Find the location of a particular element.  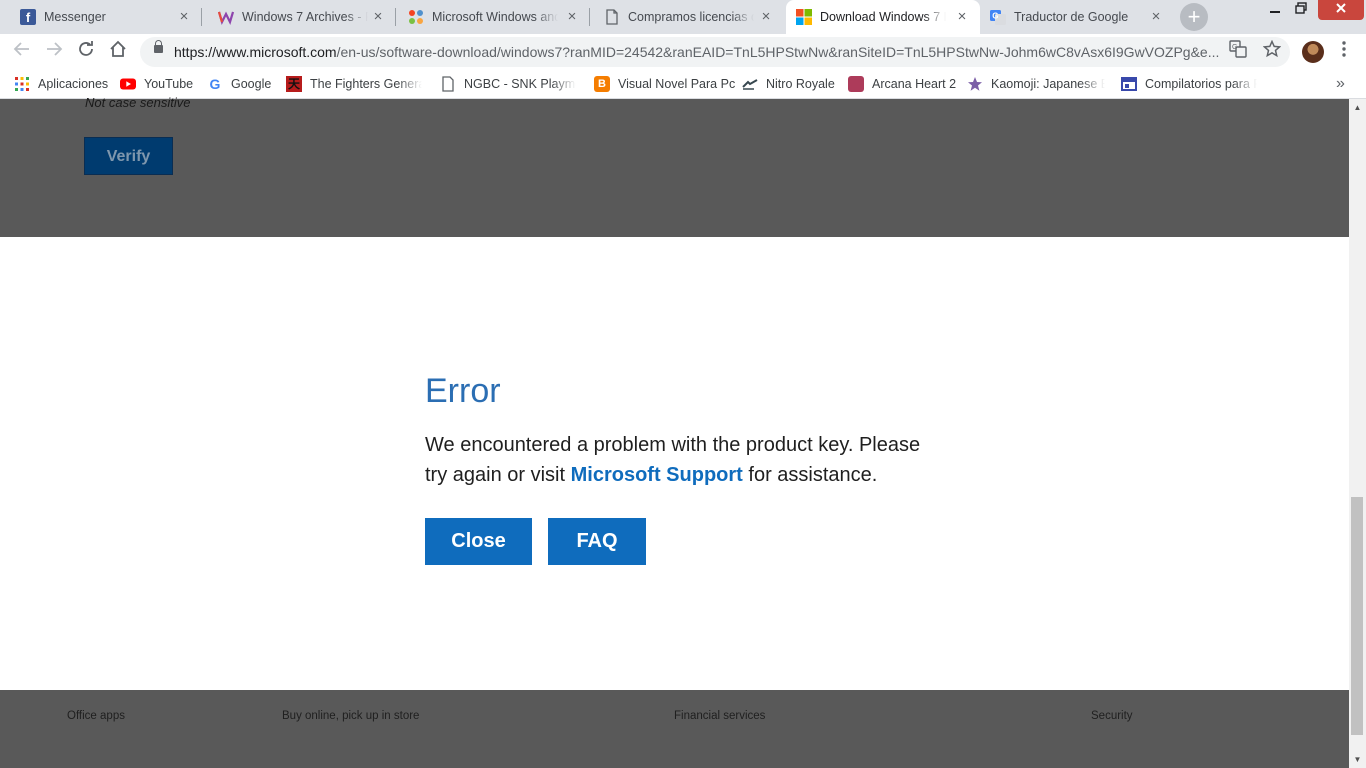

bookmark-google: G Google is located at coordinates (239, 84).